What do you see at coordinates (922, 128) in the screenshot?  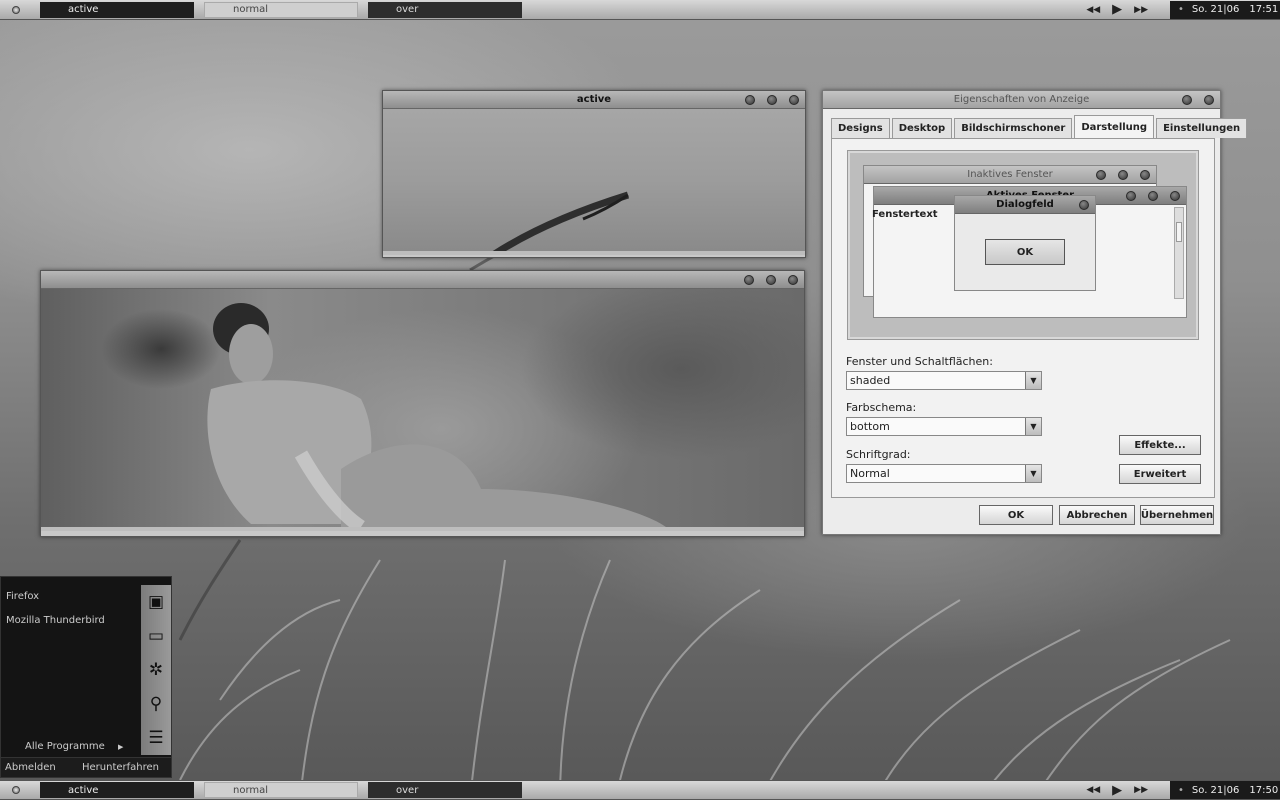 I see `tab-desktop: Desktop` at bounding box center [922, 128].